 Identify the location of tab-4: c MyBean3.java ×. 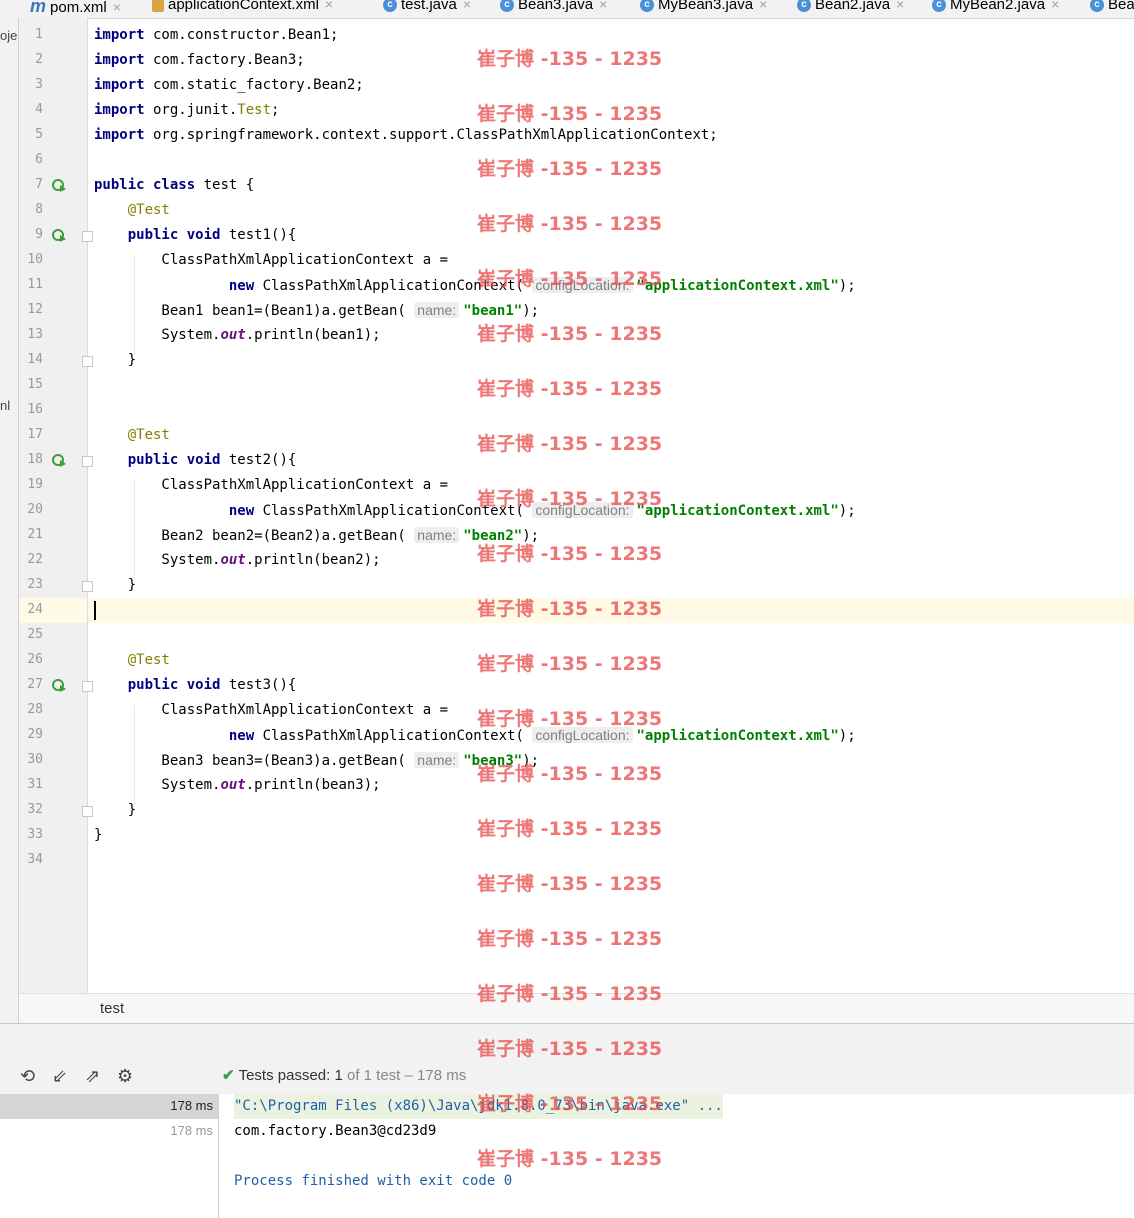
(703, 9).